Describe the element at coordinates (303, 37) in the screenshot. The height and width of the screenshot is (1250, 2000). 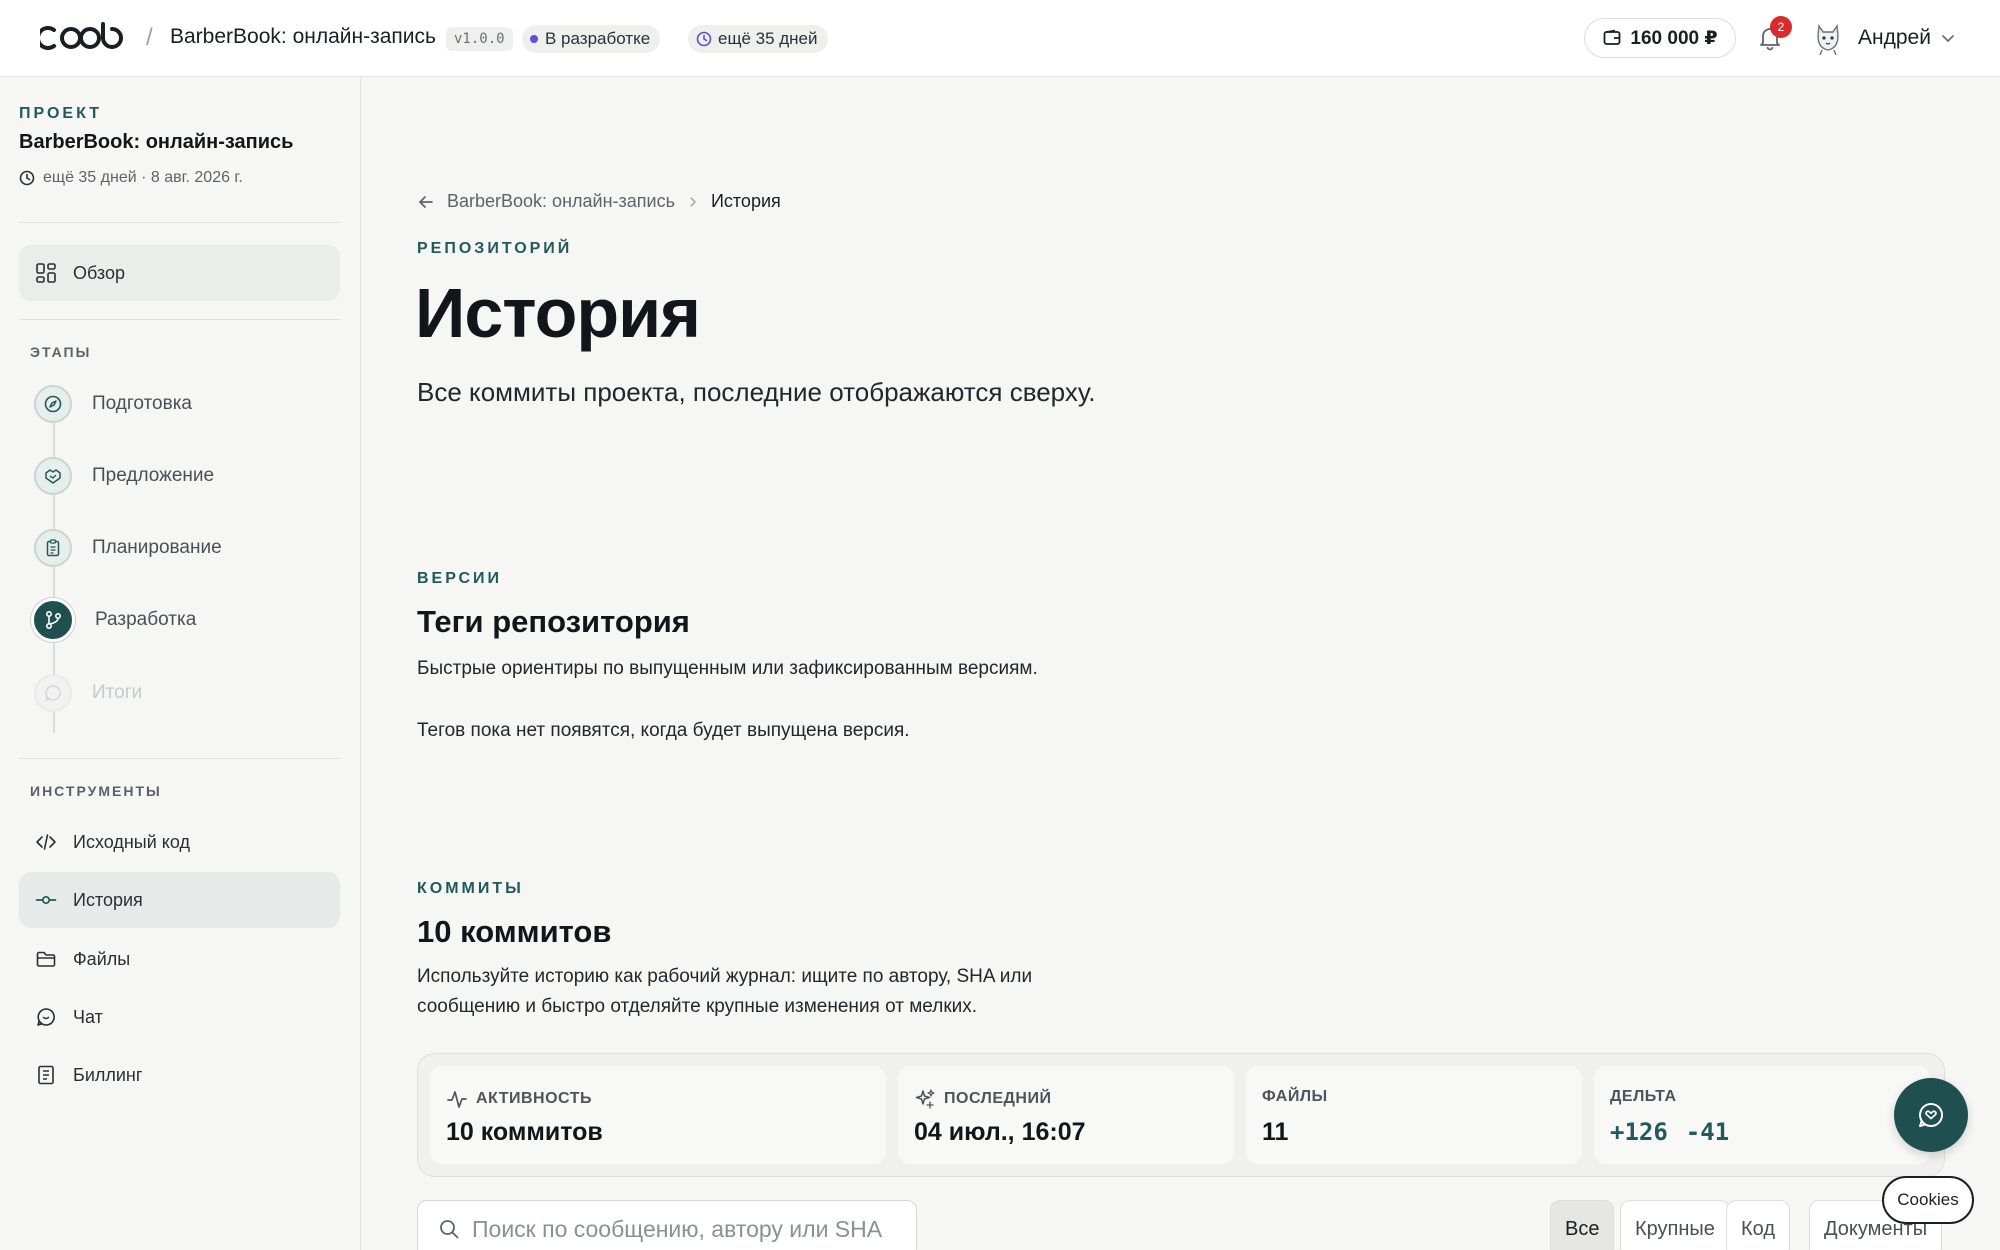
I see `project-title: BarberBook: онлайн-запись` at that location.